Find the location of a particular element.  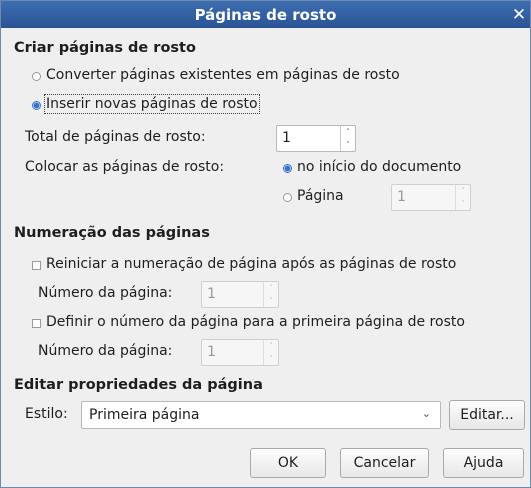

place-label: Colocar as páginas de rosto: is located at coordinates (125, 167).